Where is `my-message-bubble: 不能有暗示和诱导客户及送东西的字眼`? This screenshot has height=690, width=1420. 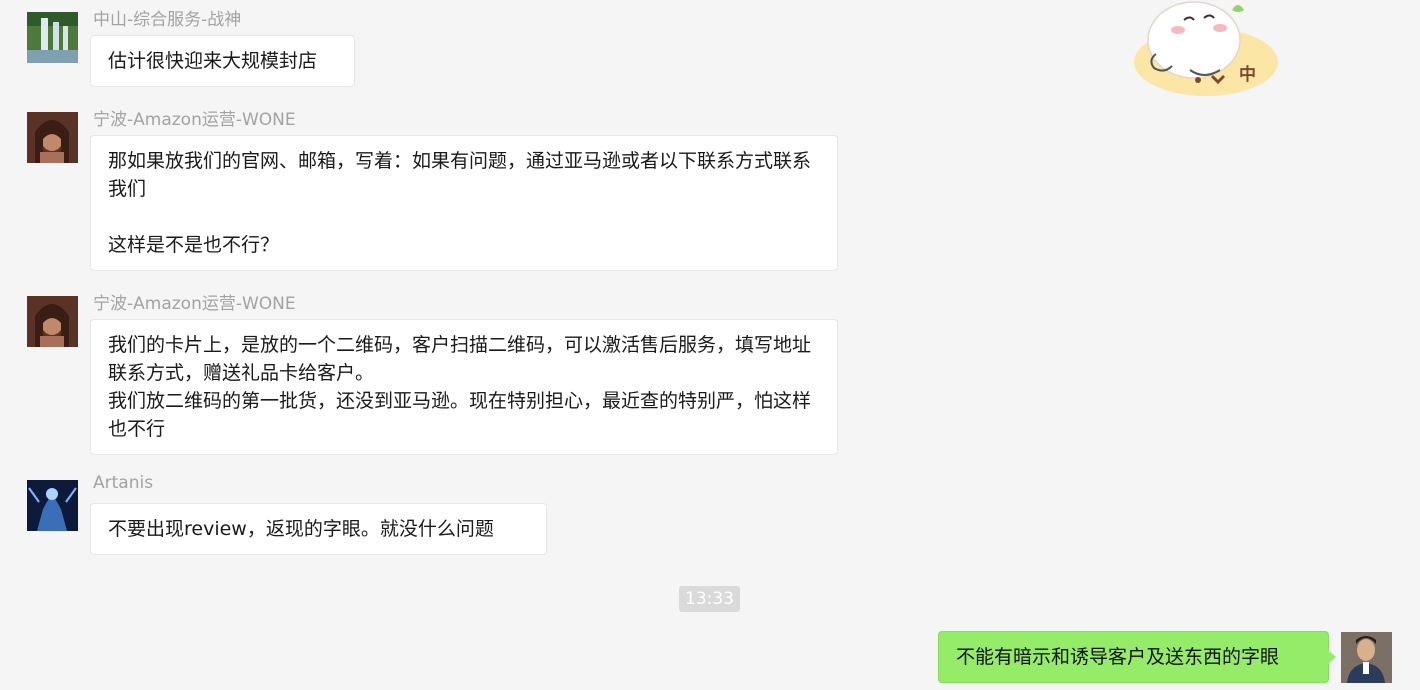
my-message-bubble: 不能有暗示和诱导客户及送东西的字眼 is located at coordinates (1133, 657).